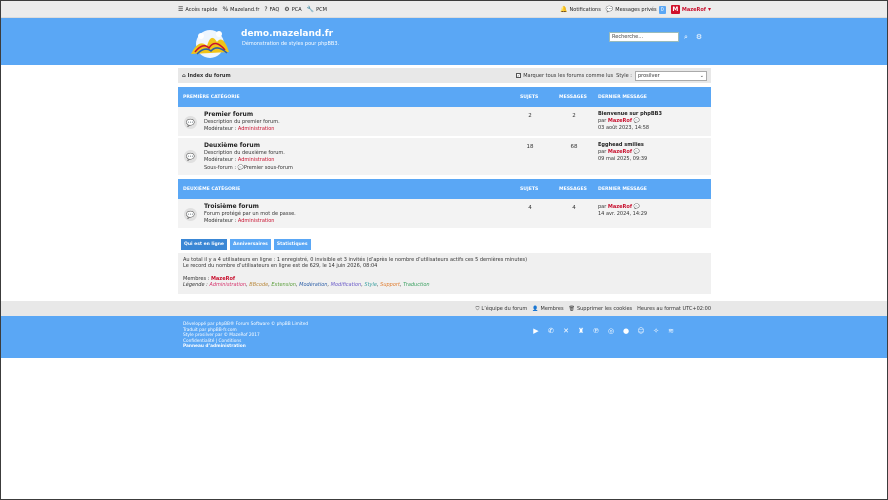 Image resolution: width=888 pixels, height=500 pixels. Describe the element at coordinates (223, 279) in the screenshot. I see `online-member-link: MazeRof` at that location.